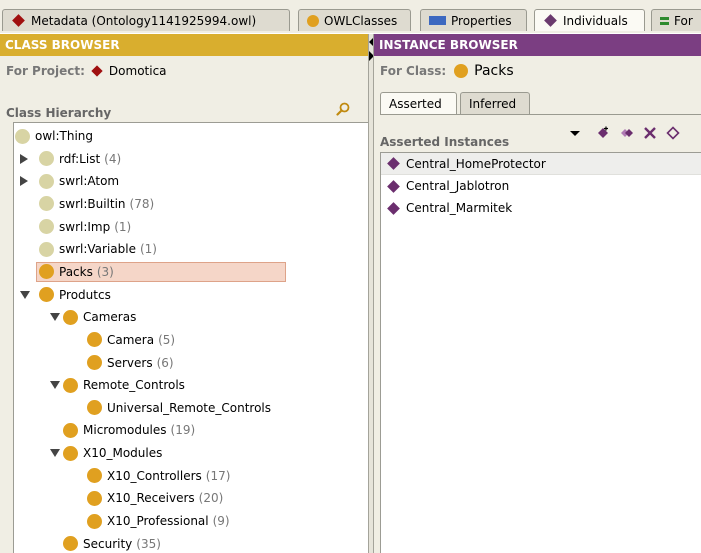 The width and height of the screenshot is (701, 553). Describe the element at coordinates (154, 475) in the screenshot. I see `tree-node-label: X10_Controllers` at that location.